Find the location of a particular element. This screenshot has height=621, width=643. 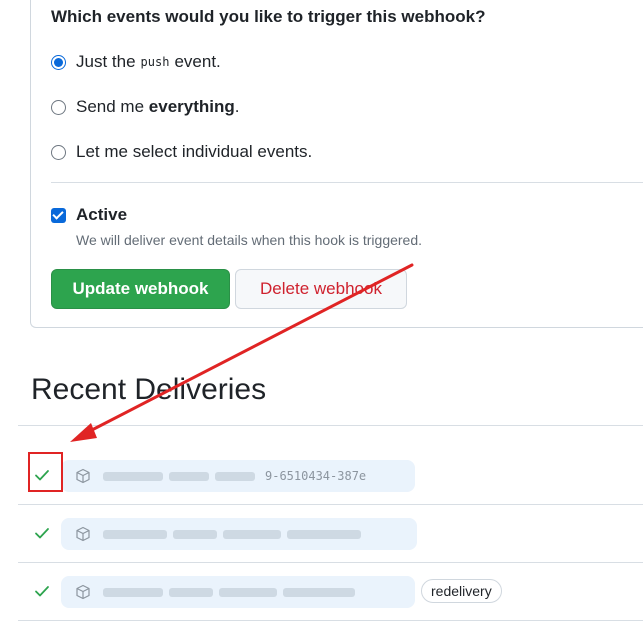

guid-tail: 9-6510434-387e is located at coordinates (316, 476).